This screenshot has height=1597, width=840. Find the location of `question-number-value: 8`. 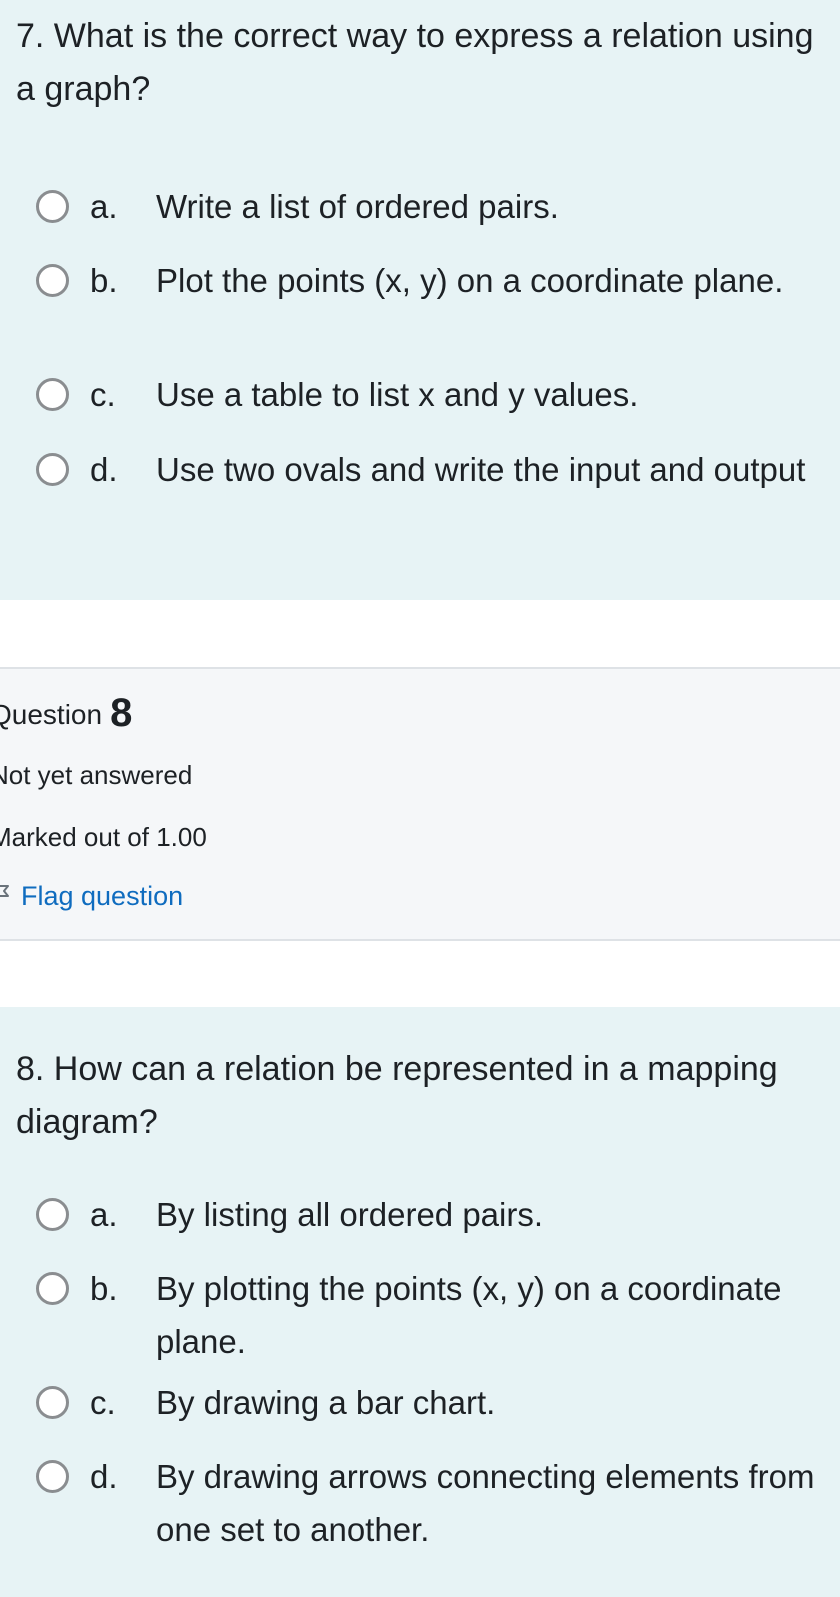

question-number-value: 8 is located at coordinates (121, 713).